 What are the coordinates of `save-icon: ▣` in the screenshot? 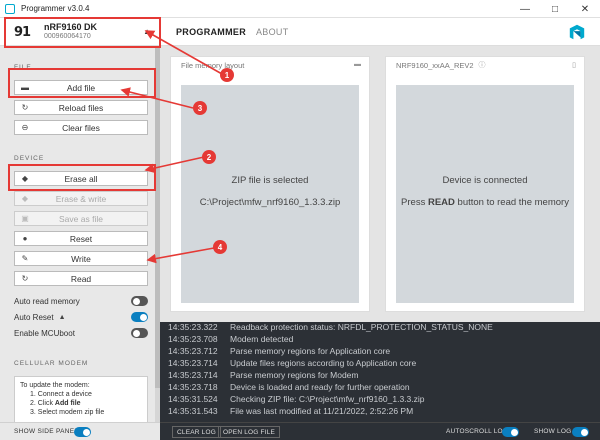 It's located at (25, 218).